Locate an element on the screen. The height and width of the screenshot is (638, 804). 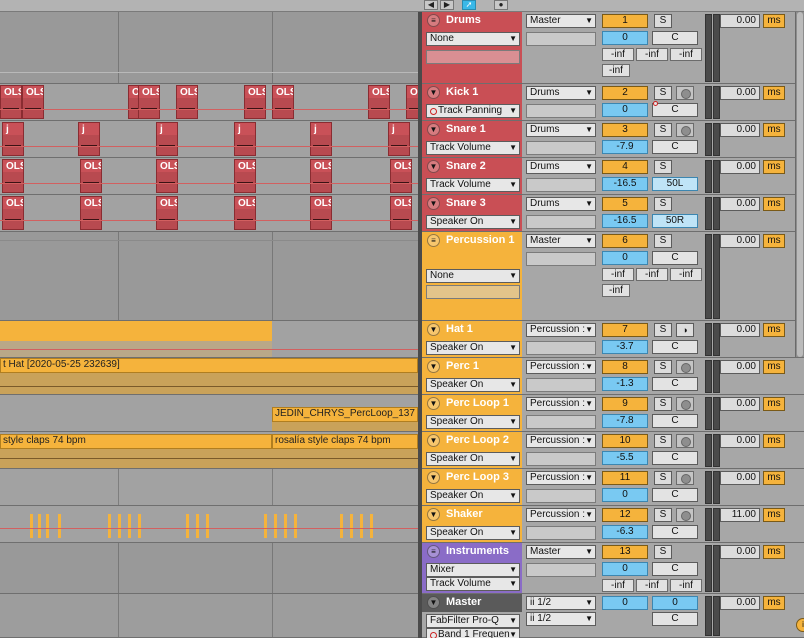
track-activator: 12 is located at coordinates (625, 515).